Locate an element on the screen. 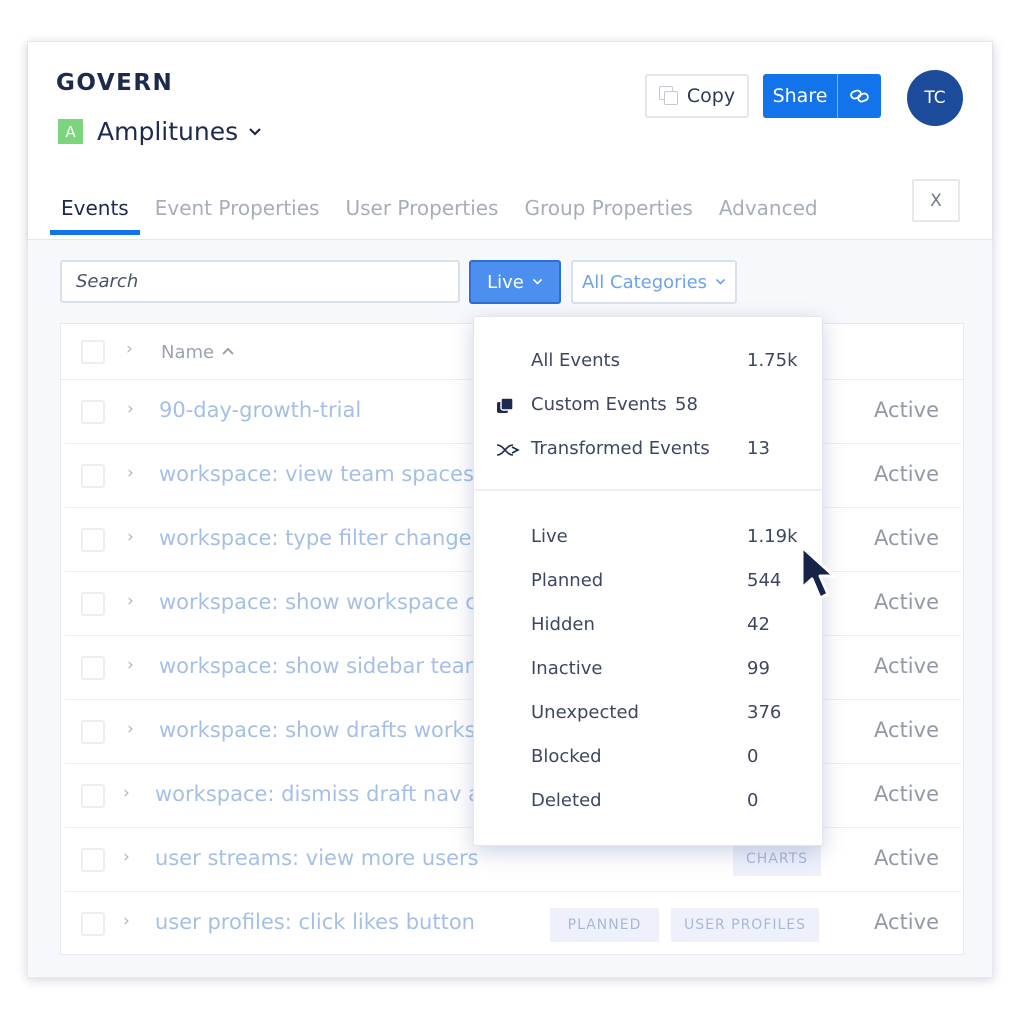  event-name: workspace: dismiss draft nav aw is located at coordinates (326, 794).